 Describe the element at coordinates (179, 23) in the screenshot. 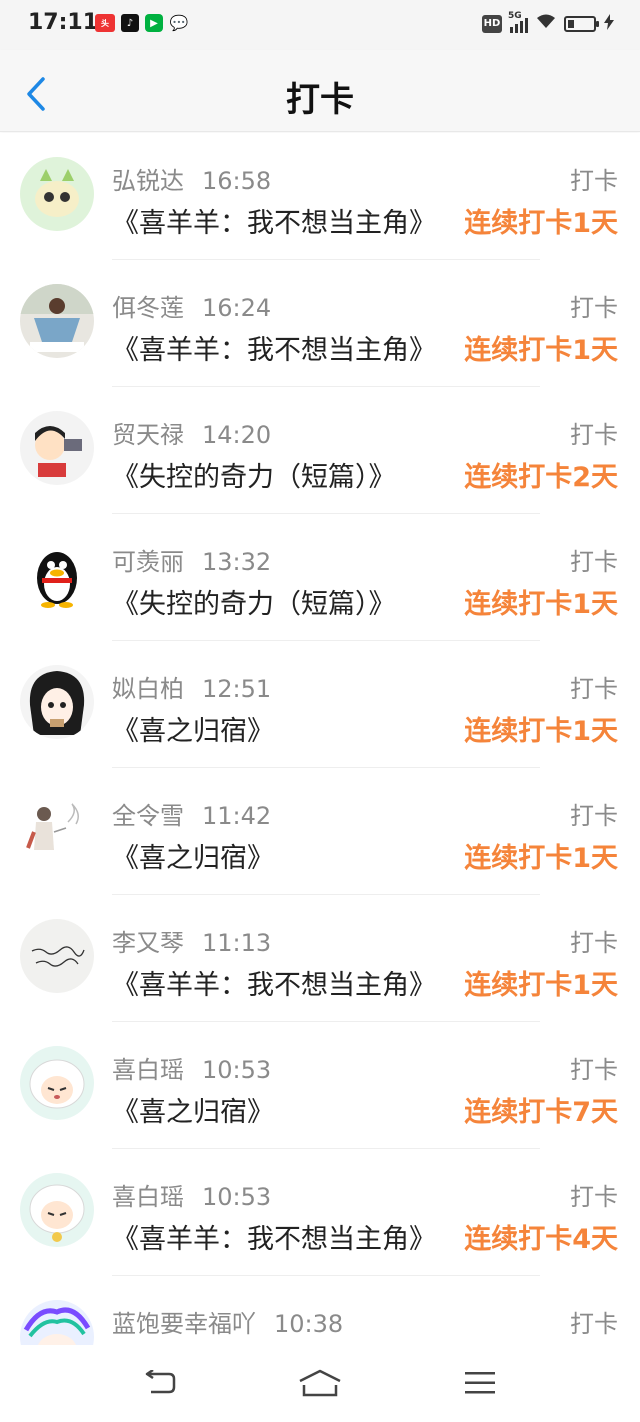

I see `wechat-icon: 💬` at that location.